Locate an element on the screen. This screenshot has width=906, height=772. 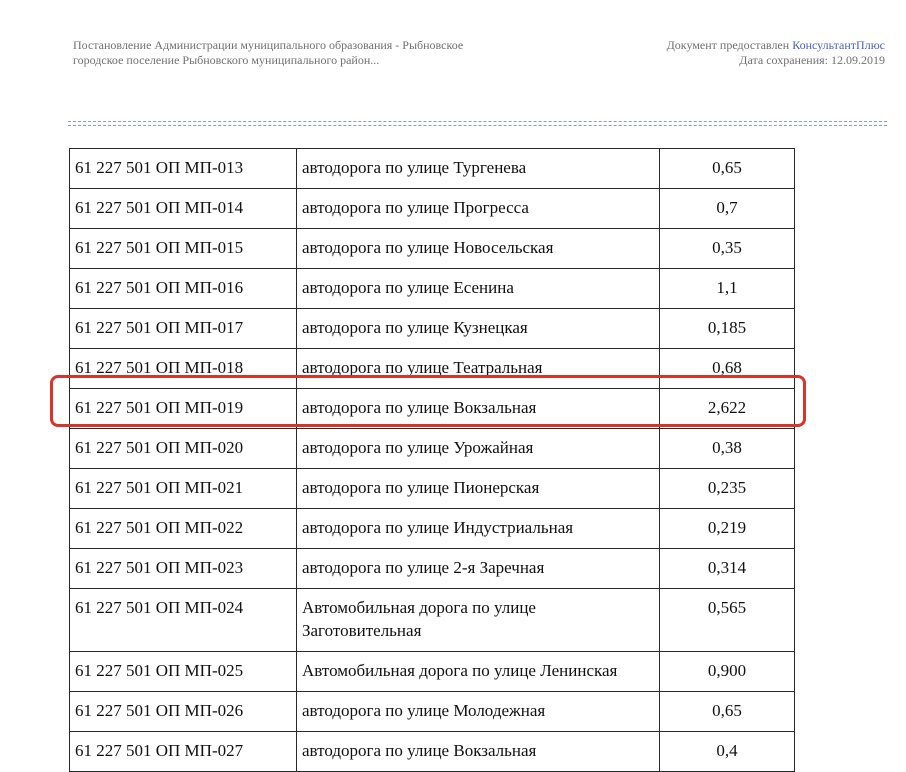
road-length-cell: 0,235 is located at coordinates (727, 488).